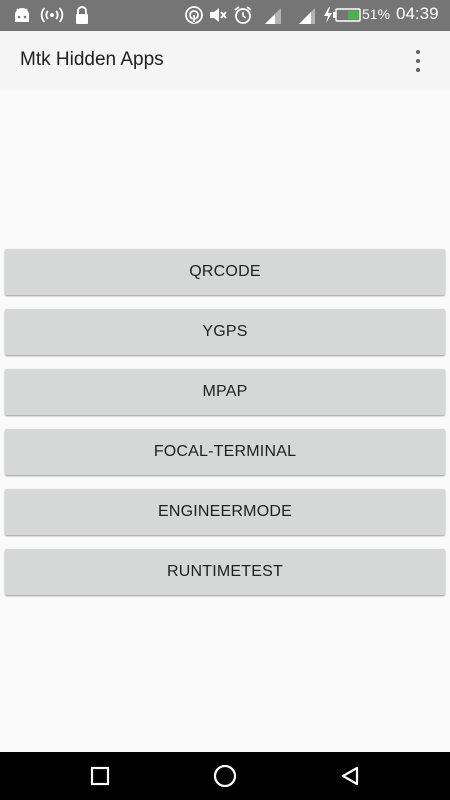 The image size is (450, 800). I want to click on focal-terminal-button: FOCAL-TERMINAL, so click(225, 452).